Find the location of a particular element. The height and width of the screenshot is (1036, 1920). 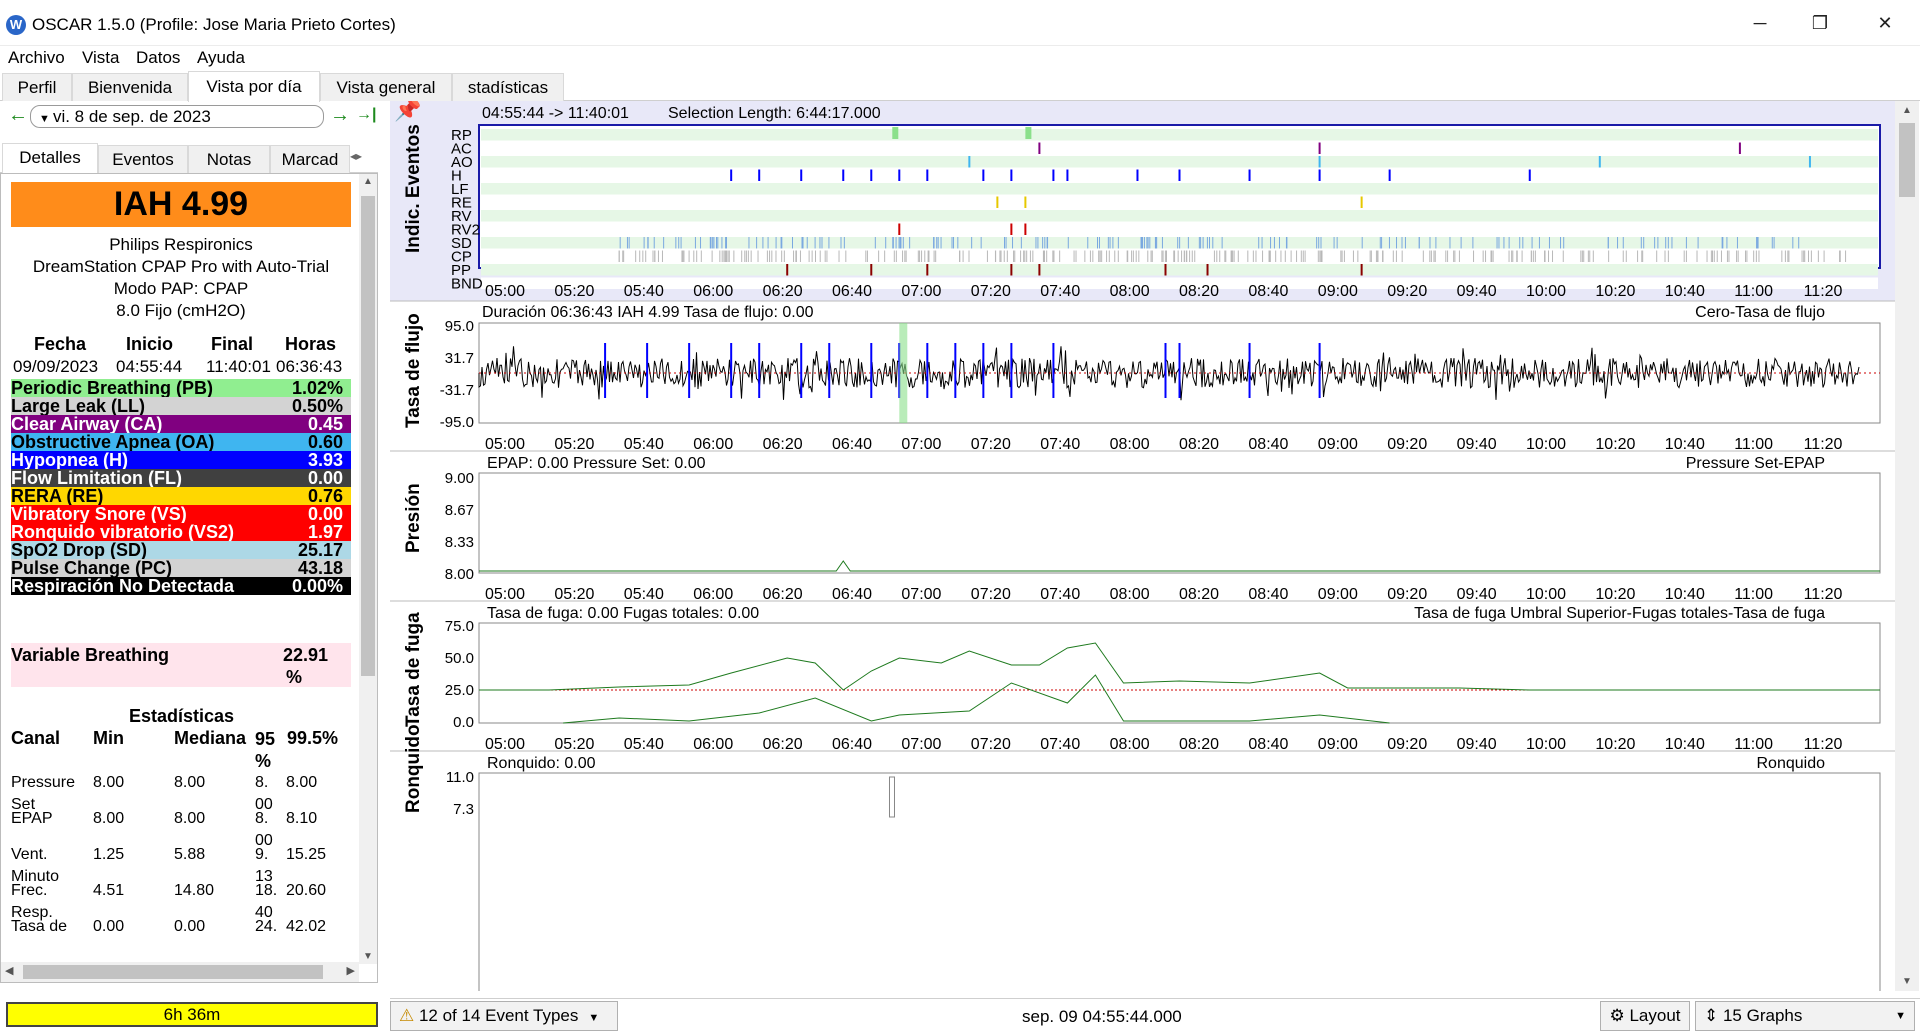

event-row: Ronquido vibratorio (VS2) 1.97 is located at coordinates (181, 532).